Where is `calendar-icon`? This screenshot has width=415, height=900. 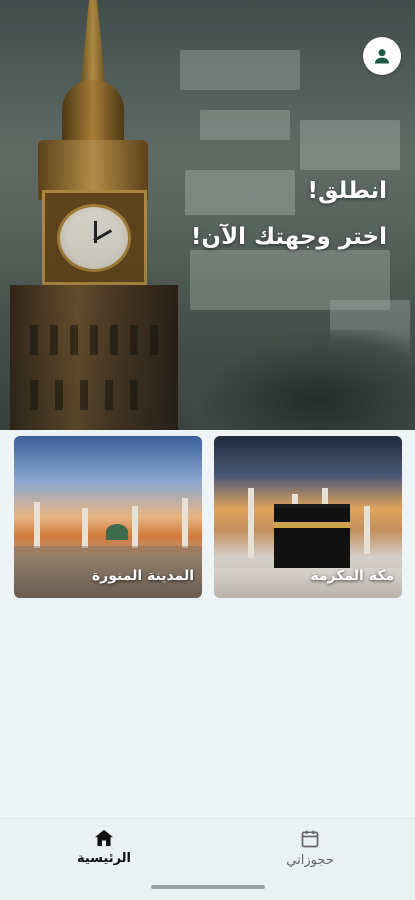 calendar-icon is located at coordinates (310, 839).